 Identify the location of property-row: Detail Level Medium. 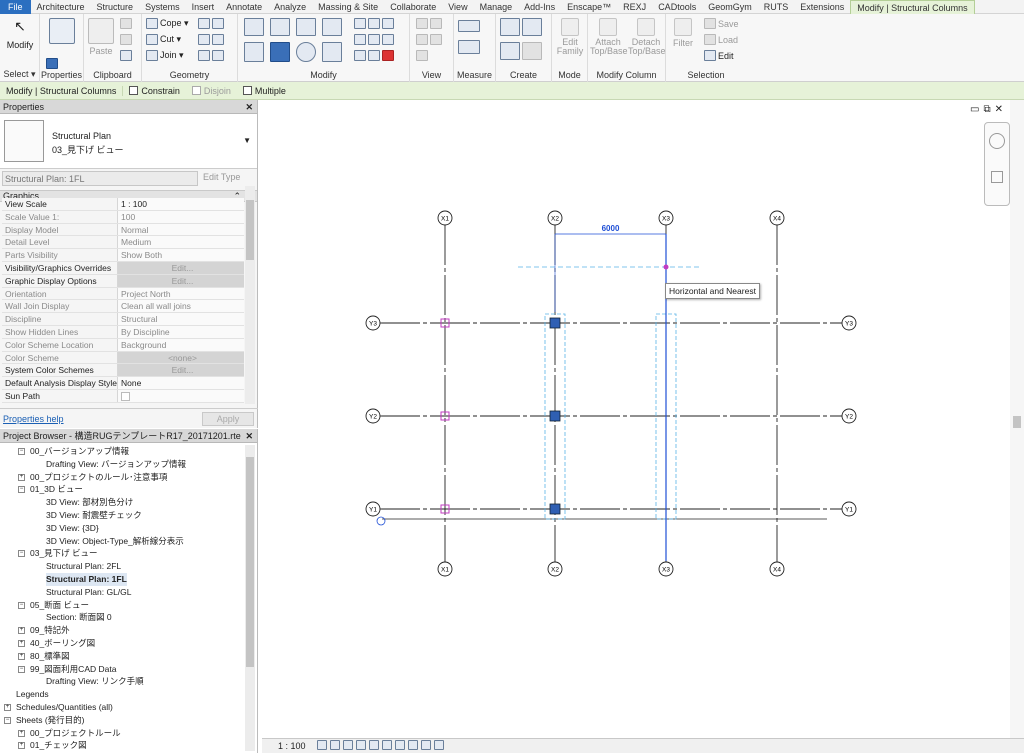
(123, 243).